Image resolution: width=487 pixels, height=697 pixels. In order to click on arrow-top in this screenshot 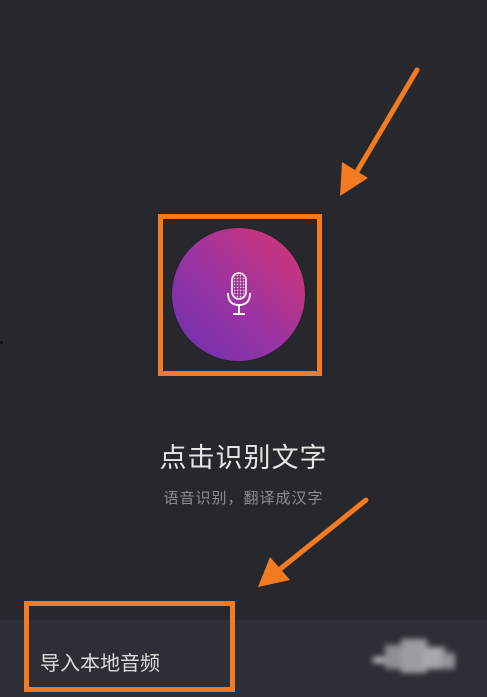, I will do `click(380, 131)`.